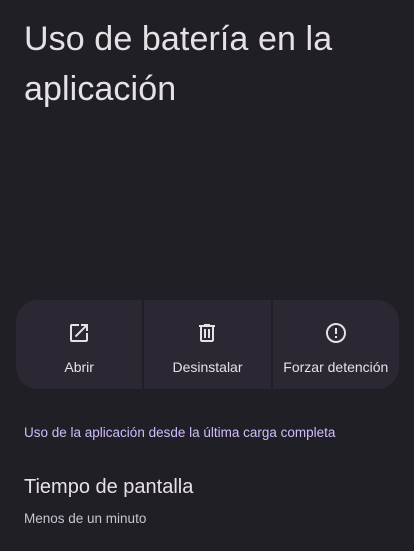 The width and height of the screenshot is (414, 551). What do you see at coordinates (108, 487) in the screenshot?
I see `screen-time-title: Tiempo de pantalla` at bounding box center [108, 487].